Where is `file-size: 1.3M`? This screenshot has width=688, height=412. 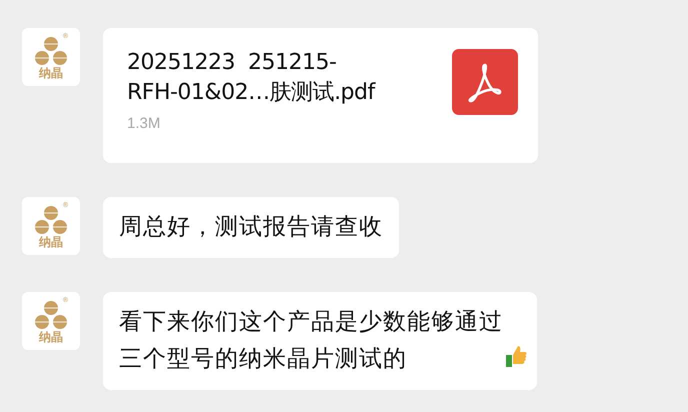 file-size: 1.3M is located at coordinates (143, 124).